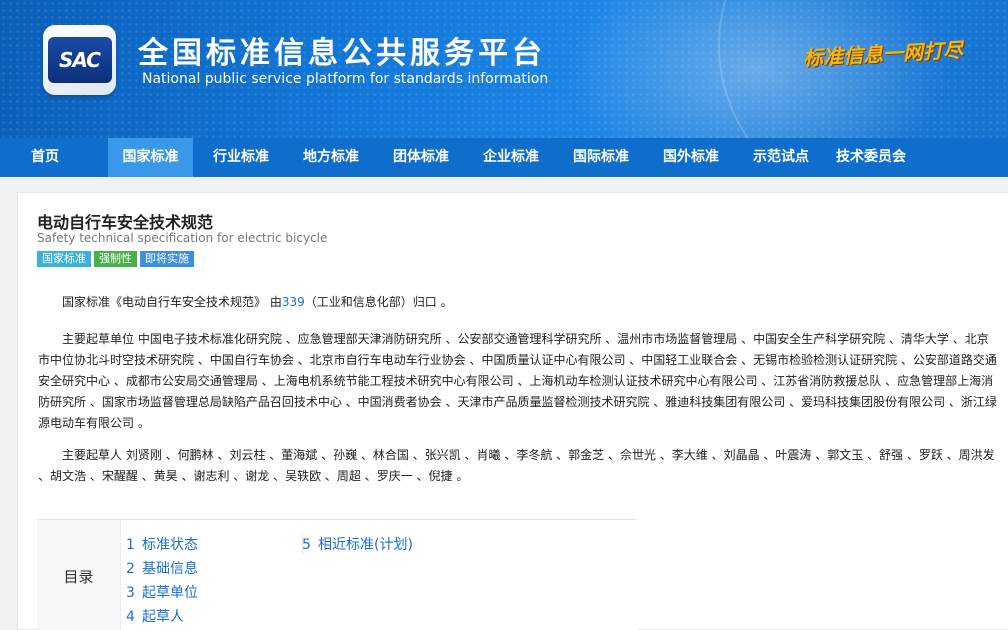 The height and width of the screenshot is (630, 1008). I want to click on intro-prefix: 国家标准《电动自行车安全技术规范》 由, so click(172, 302).